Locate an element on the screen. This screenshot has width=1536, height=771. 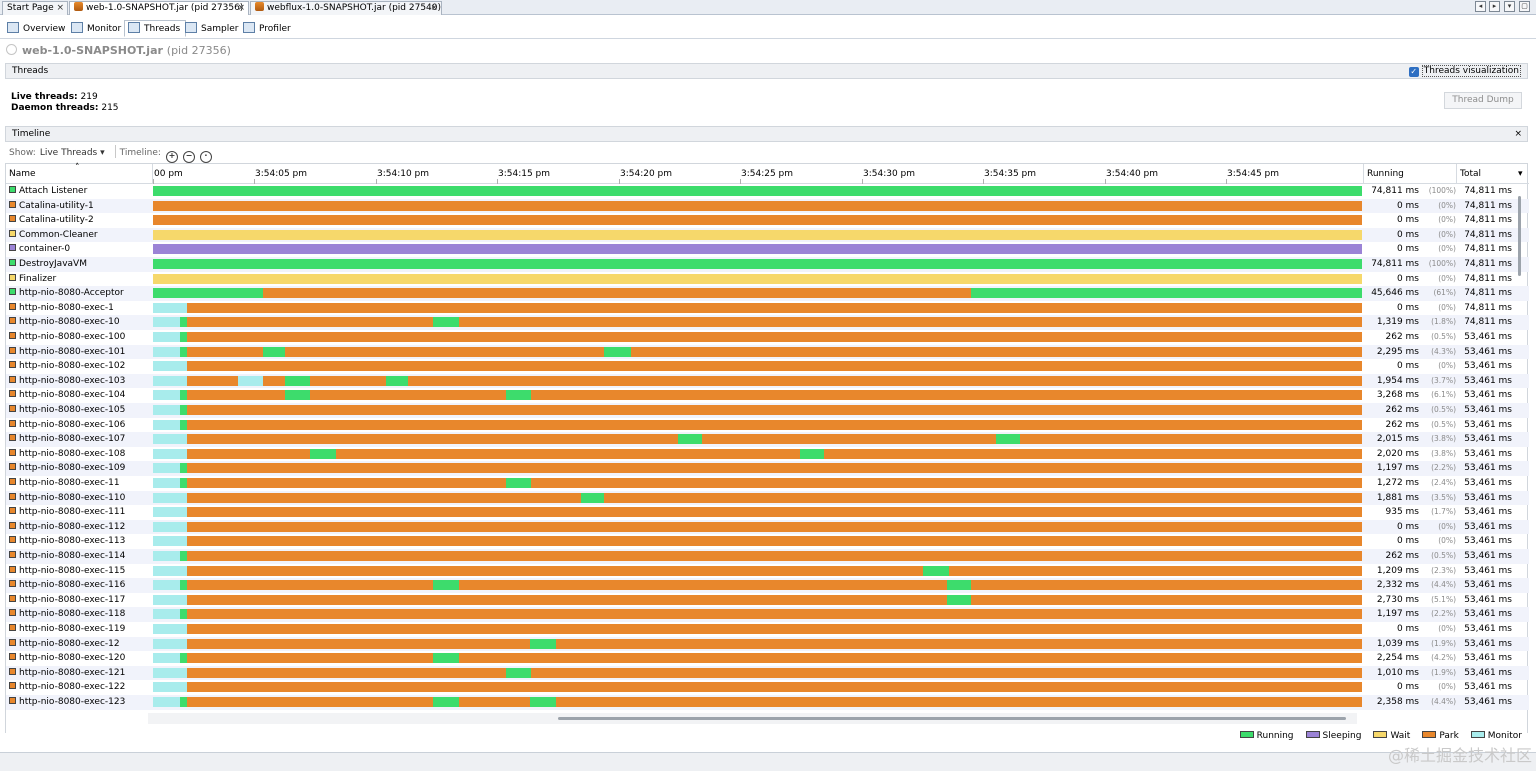
running-time: 0 ms is located at coordinates (1407, 234).